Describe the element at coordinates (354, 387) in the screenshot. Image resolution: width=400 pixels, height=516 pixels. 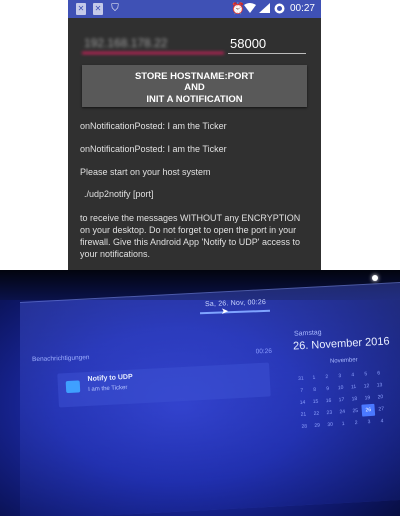
I see `calendar-day: 11` at that location.